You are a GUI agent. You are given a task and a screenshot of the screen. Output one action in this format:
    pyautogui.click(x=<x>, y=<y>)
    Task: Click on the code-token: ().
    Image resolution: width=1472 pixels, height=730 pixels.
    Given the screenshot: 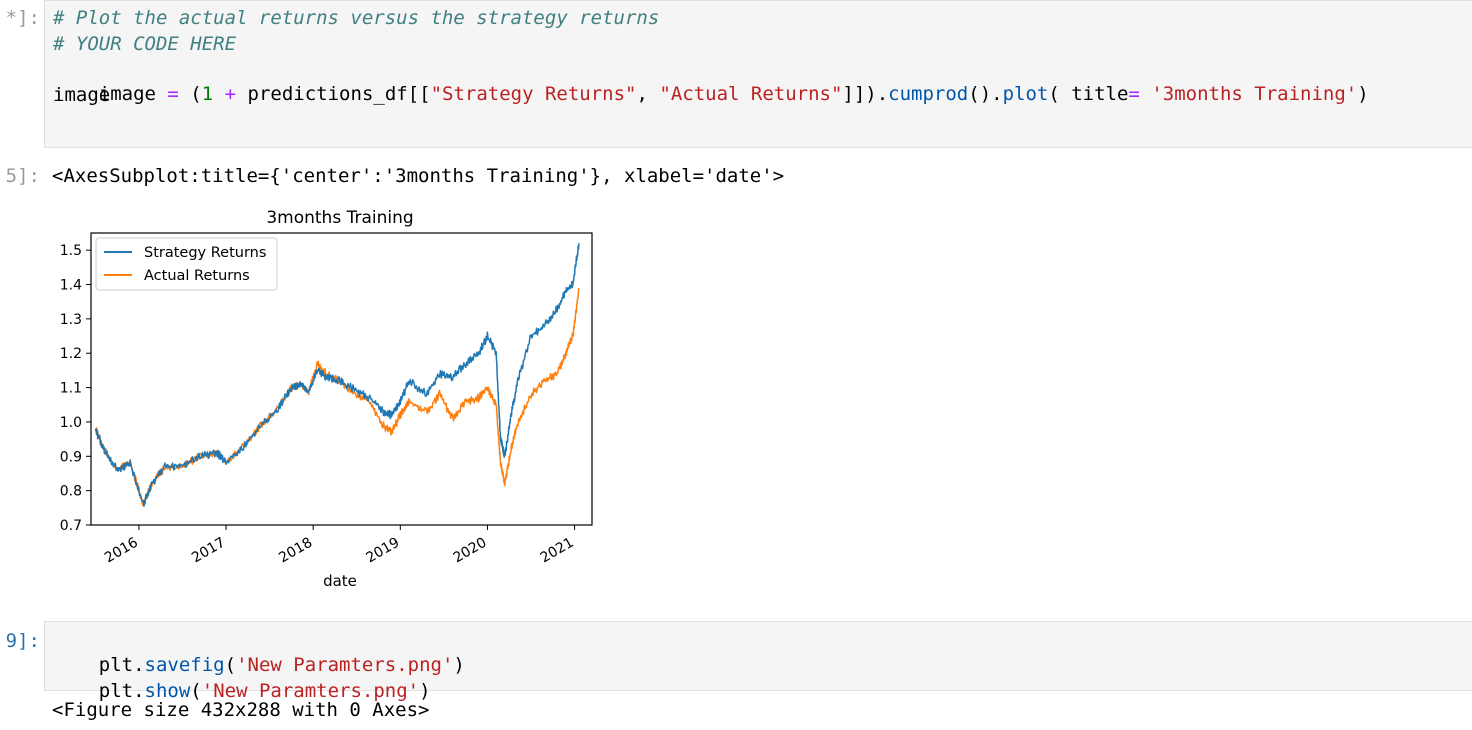 What is the action you would take?
    pyautogui.click(x=985, y=94)
    